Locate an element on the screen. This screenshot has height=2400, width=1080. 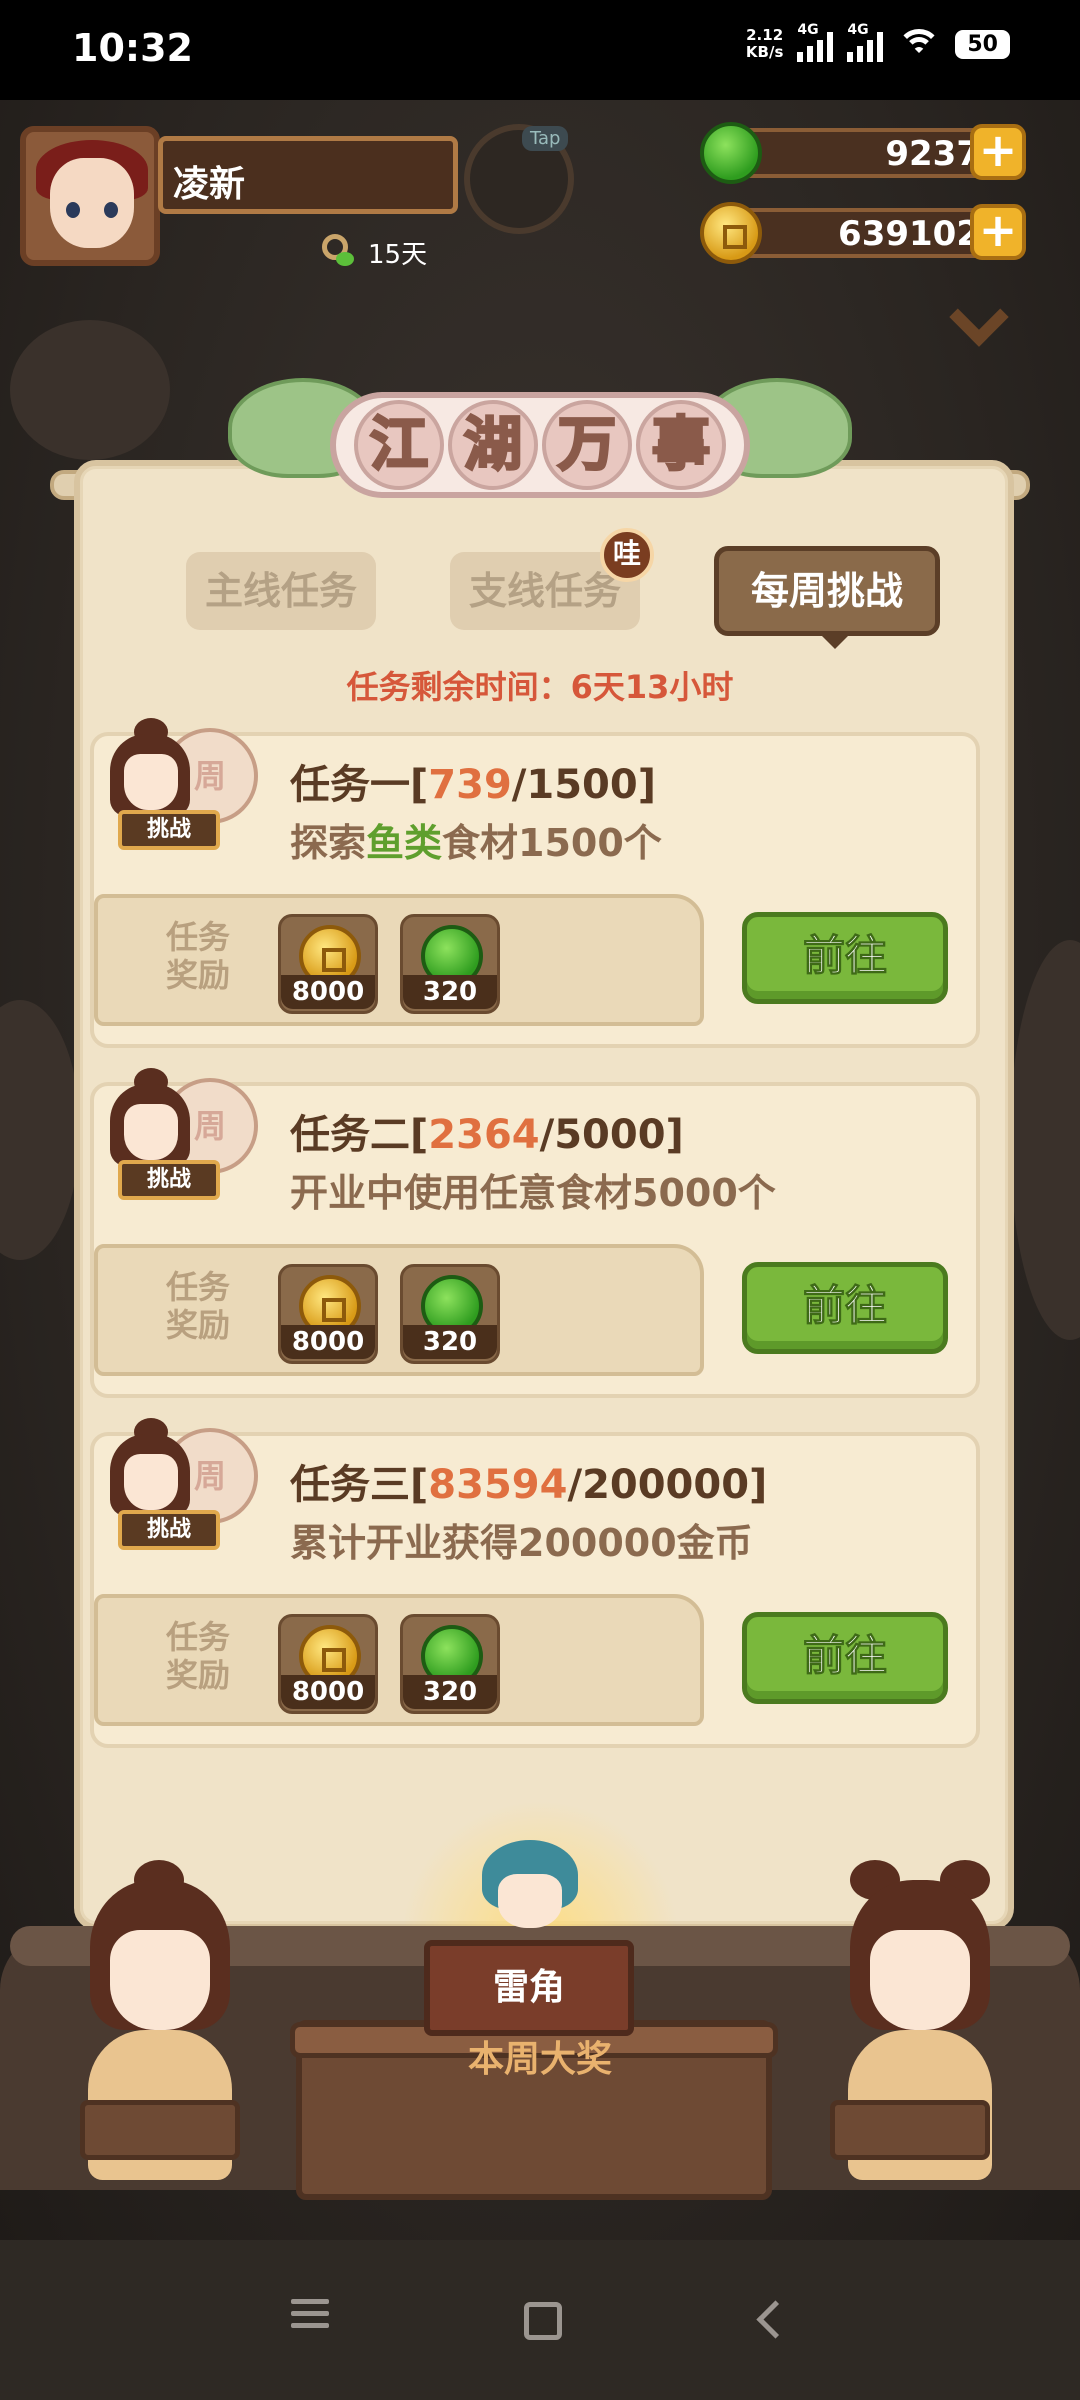
gold-currency: 639102 + is located at coordinates (863, 233).